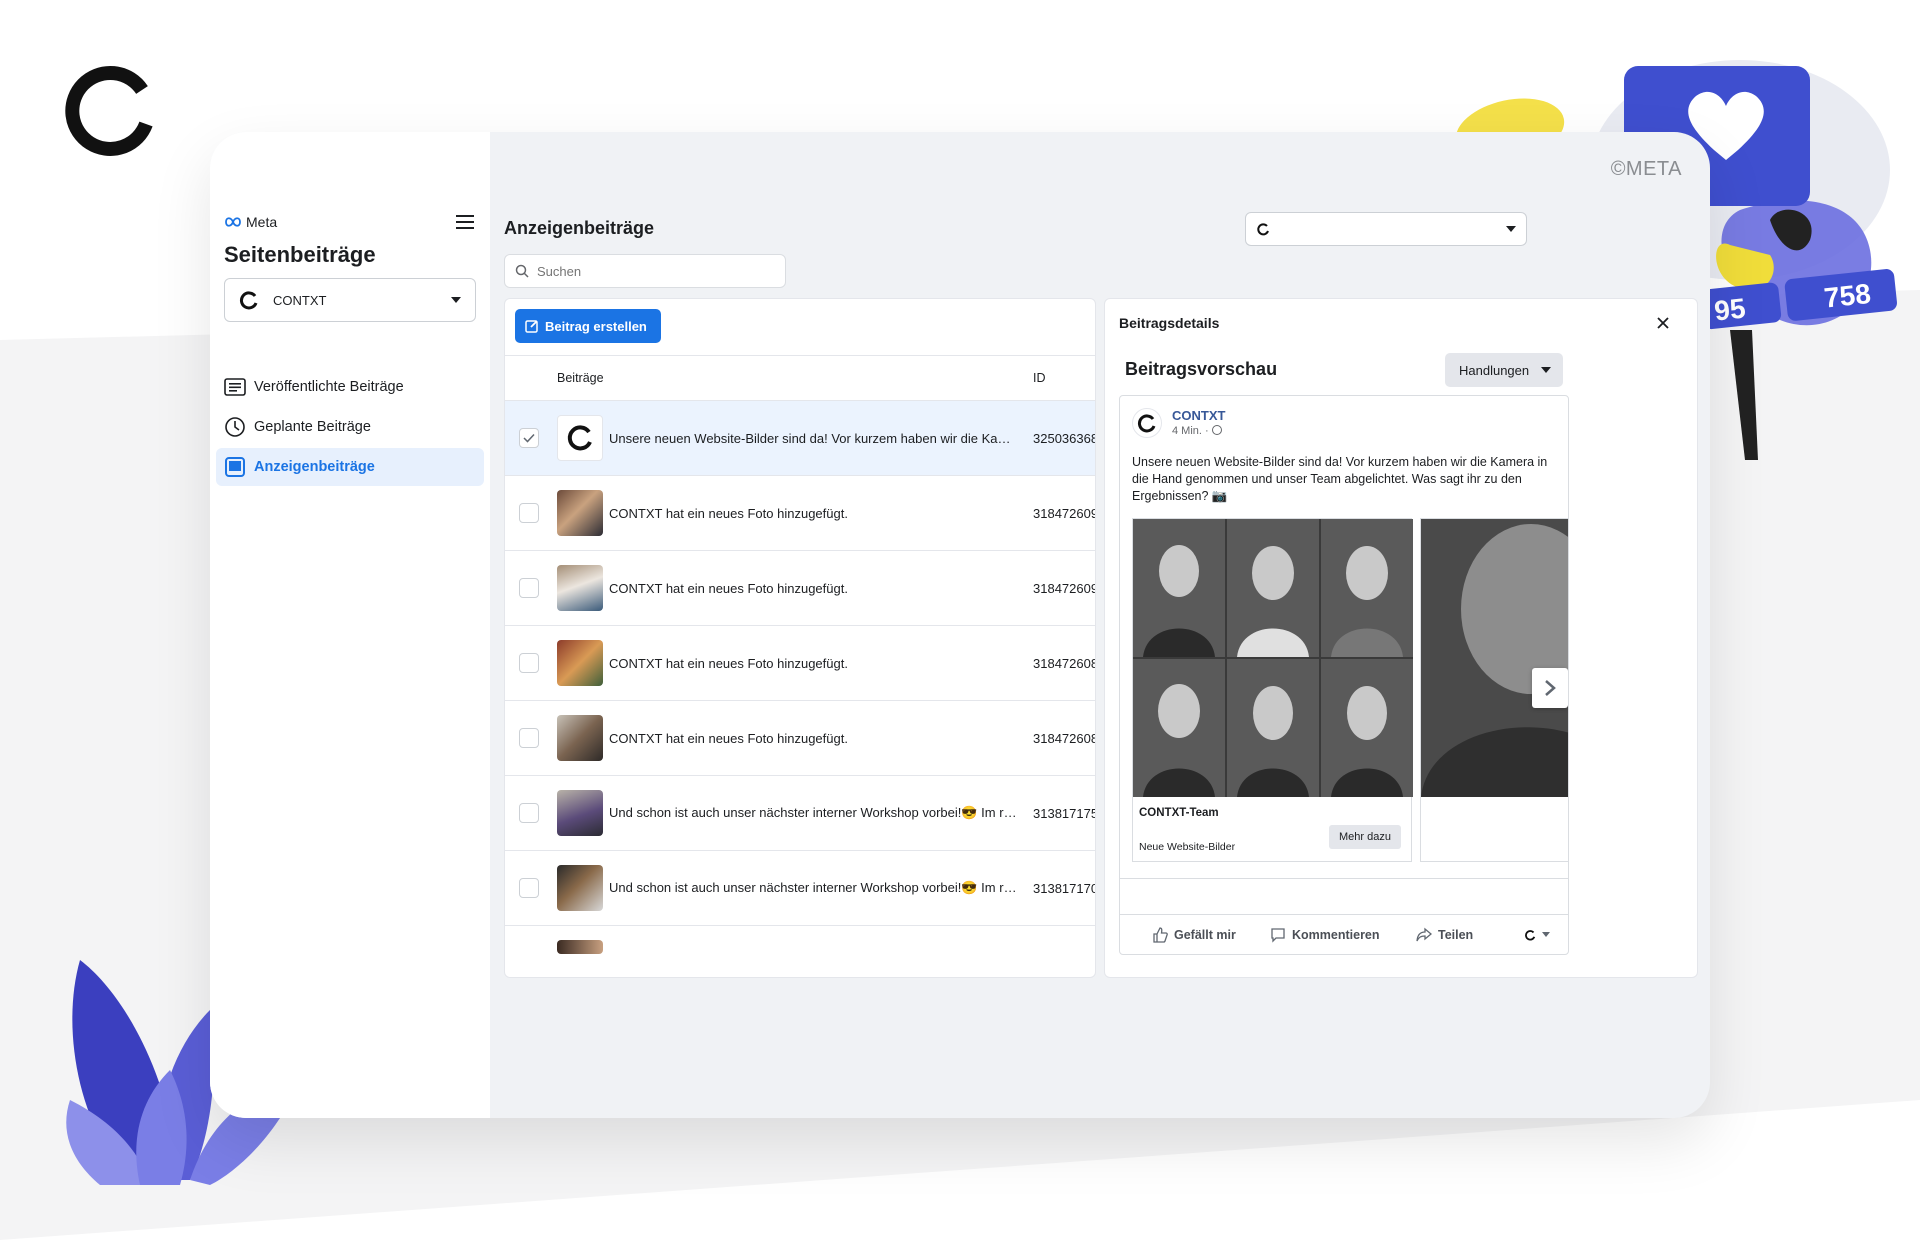 This screenshot has height=1250, width=1920. What do you see at coordinates (1064, 888) in the screenshot?
I see `row-post-id: 313817170` at bounding box center [1064, 888].